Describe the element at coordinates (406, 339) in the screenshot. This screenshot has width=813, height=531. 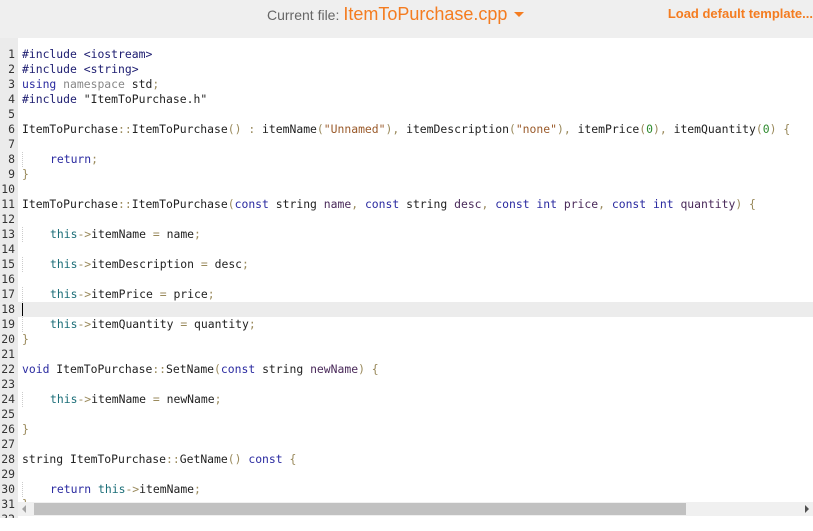
I see `code-line: 20}` at that location.